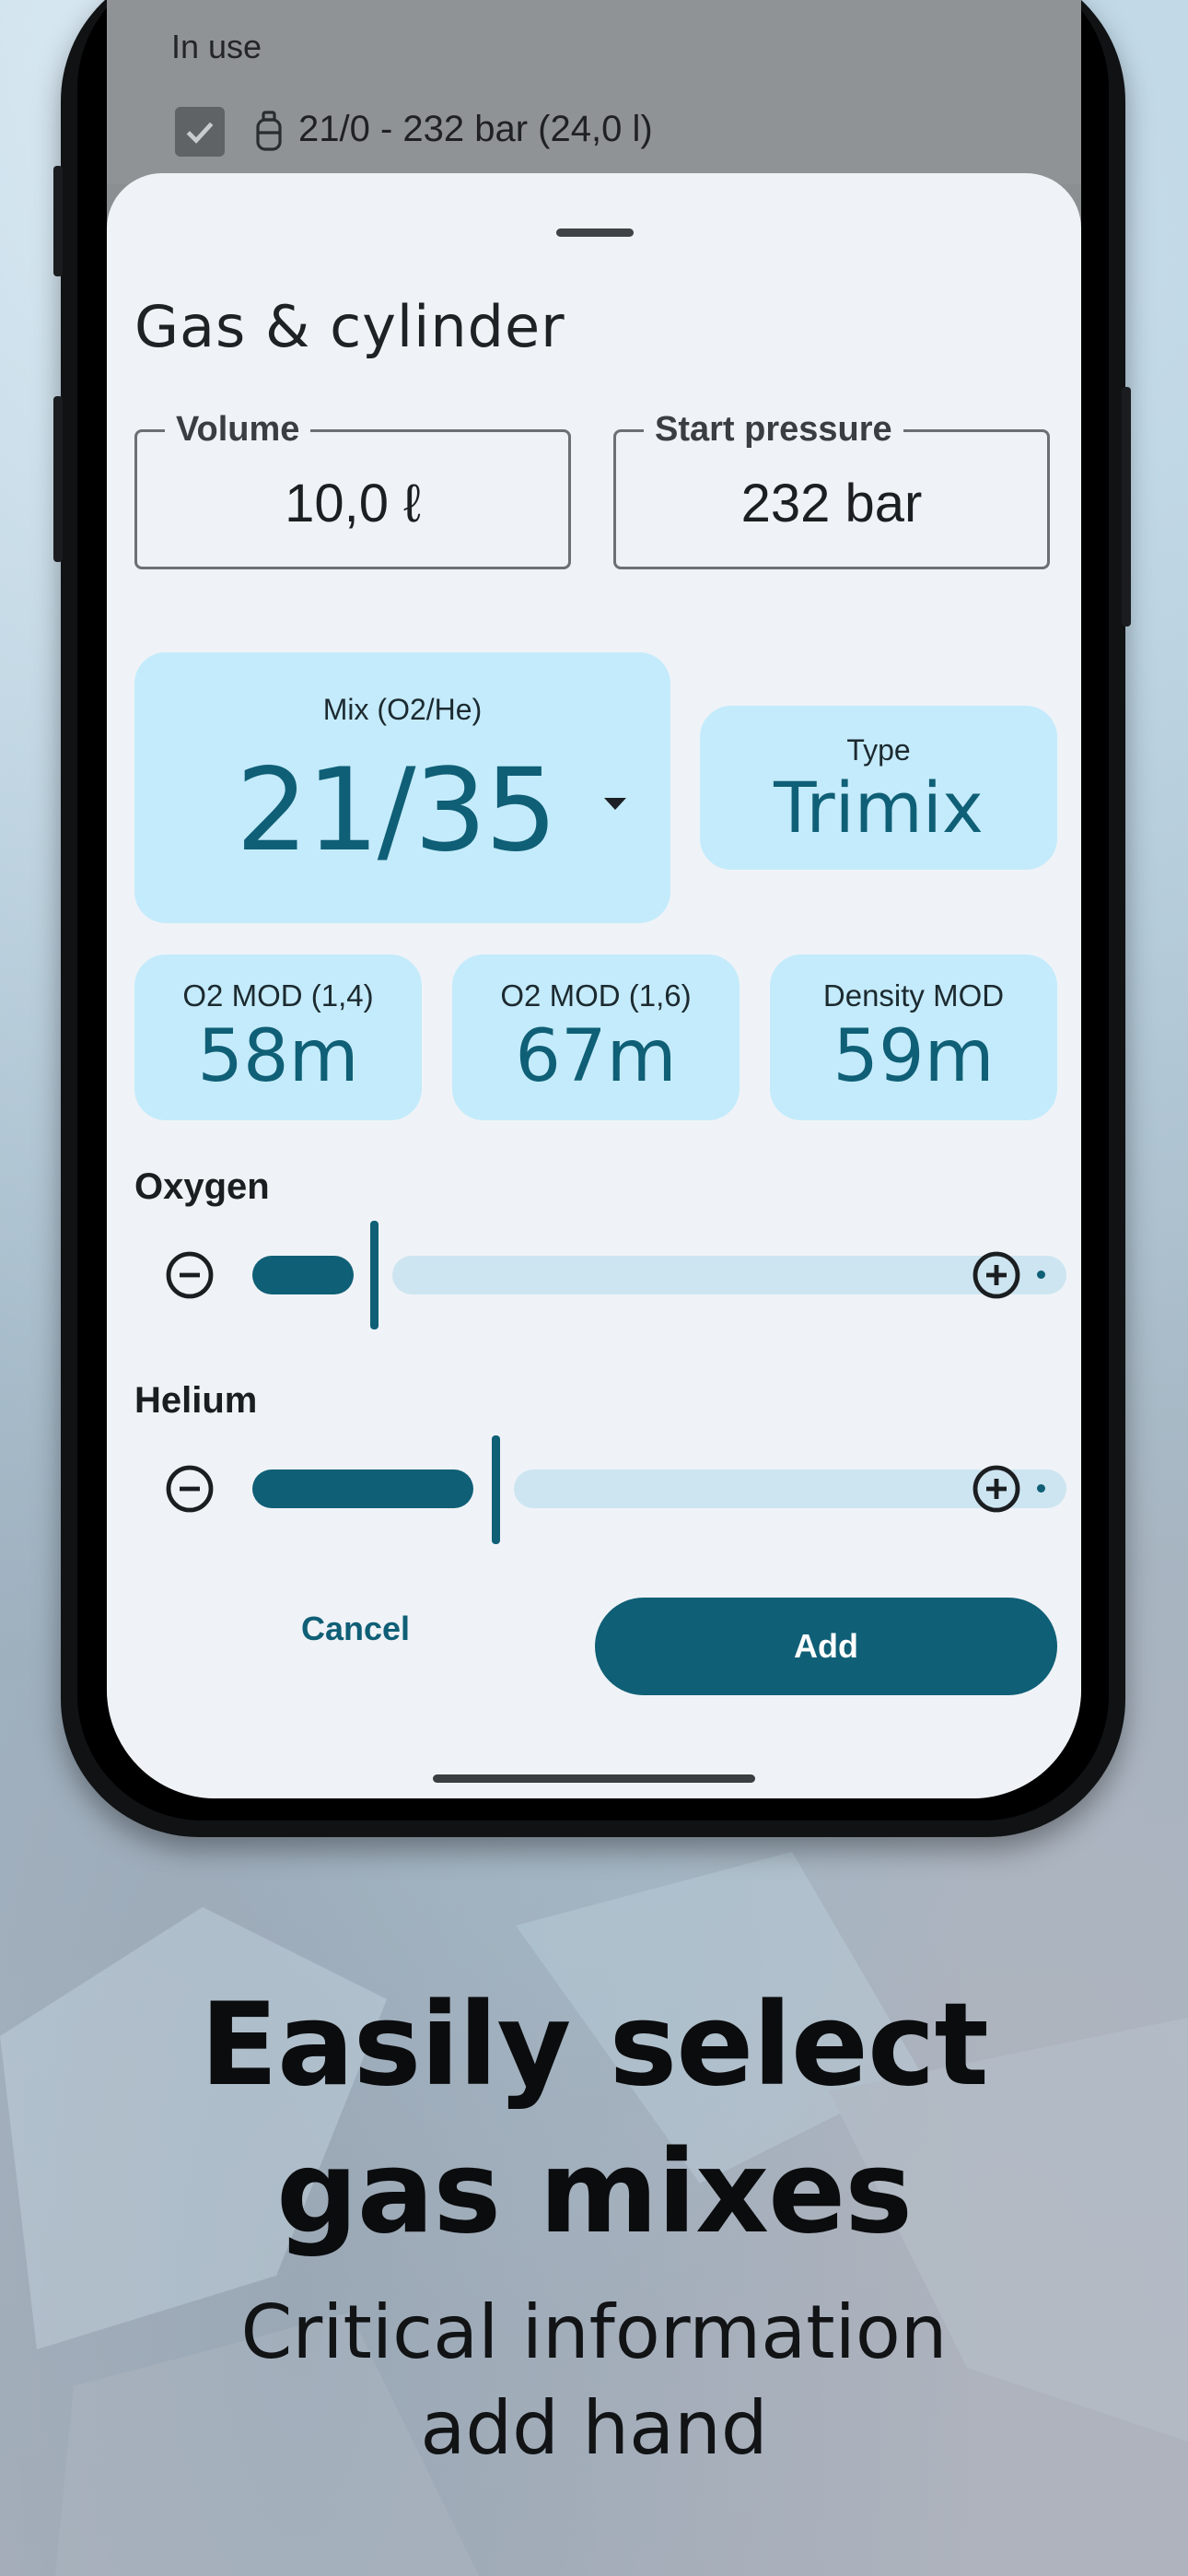 This screenshot has height=2576, width=1188. I want to click on volume-label: Volume, so click(238, 430).